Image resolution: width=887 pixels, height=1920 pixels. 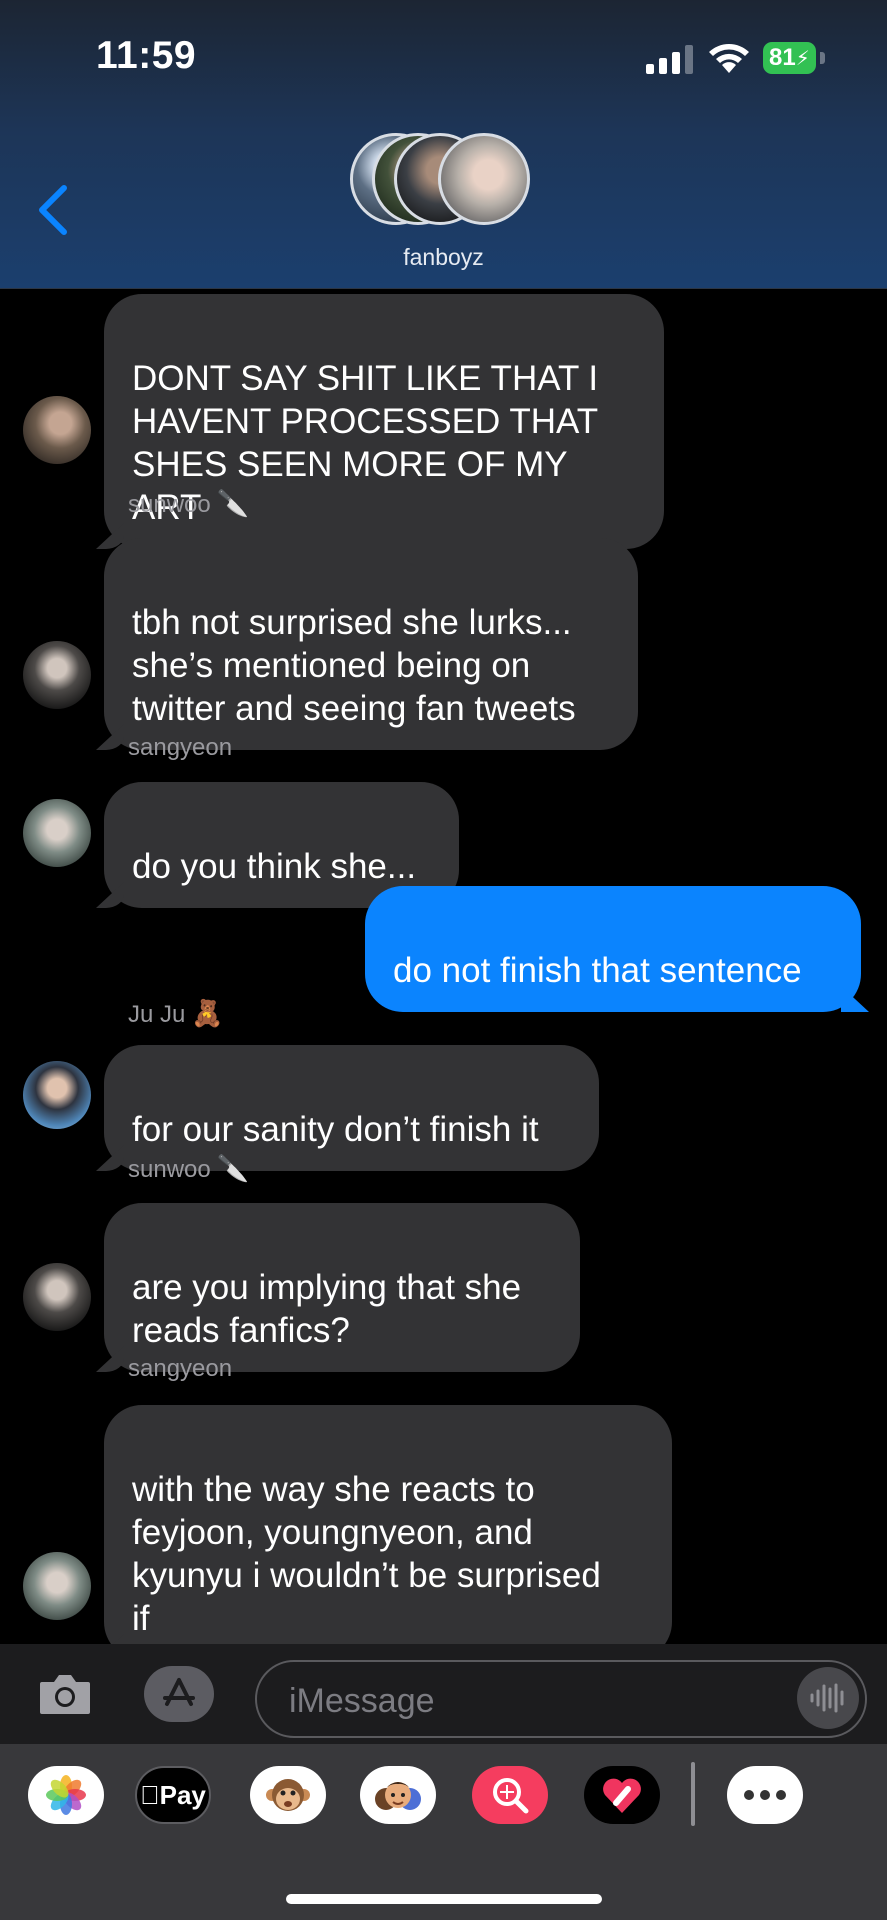 I want to click on message-text: for our sanity don’t finish it, so click(x=335, y=1129).